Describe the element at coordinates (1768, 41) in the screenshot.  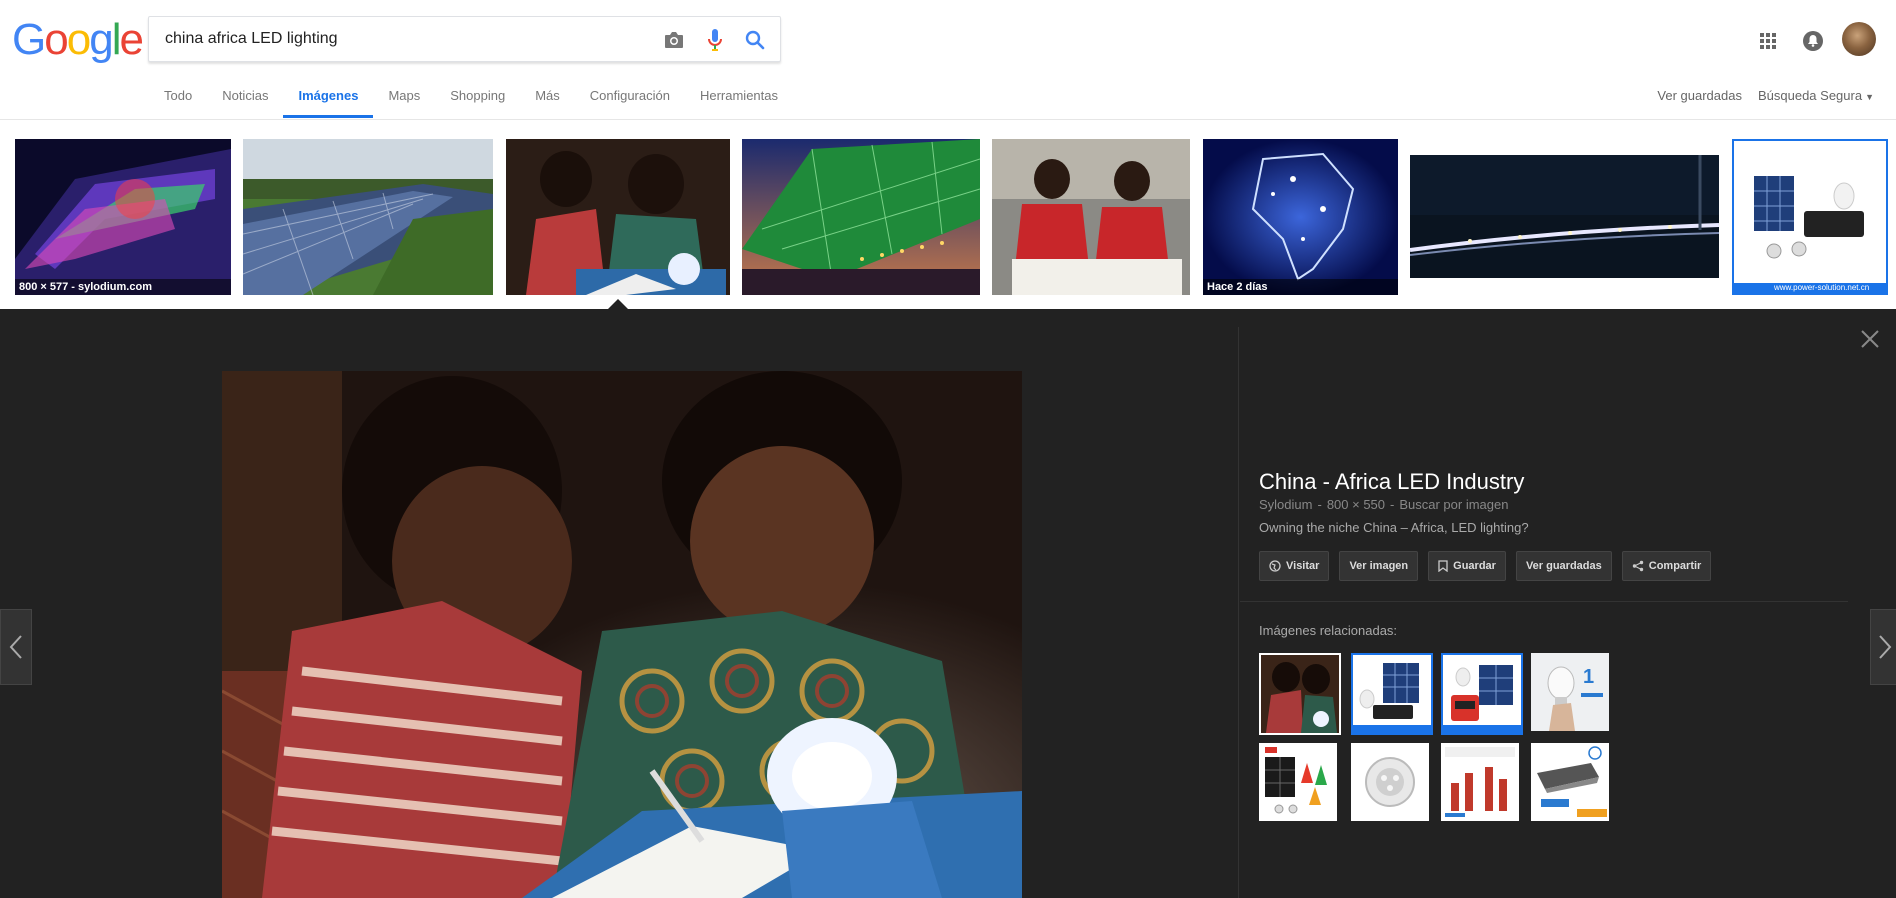
I see `apps-grid-icon` at that location.